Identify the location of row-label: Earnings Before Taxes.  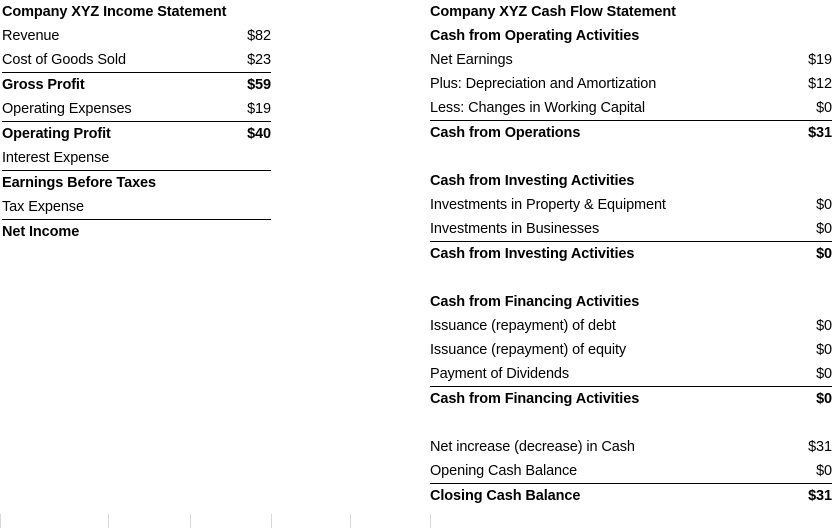
(109, 182).